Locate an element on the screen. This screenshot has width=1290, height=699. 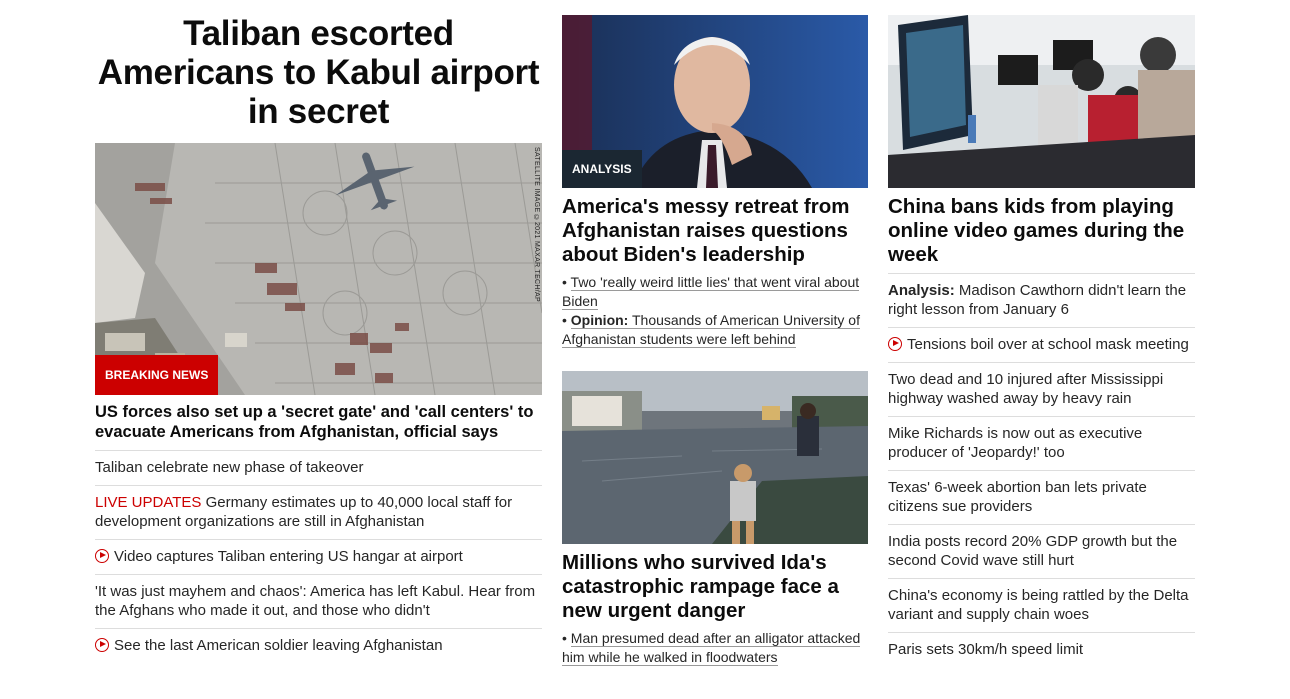
list-item-text: Paris sets 30km/h speed limit is located at coordinates (986, 649).